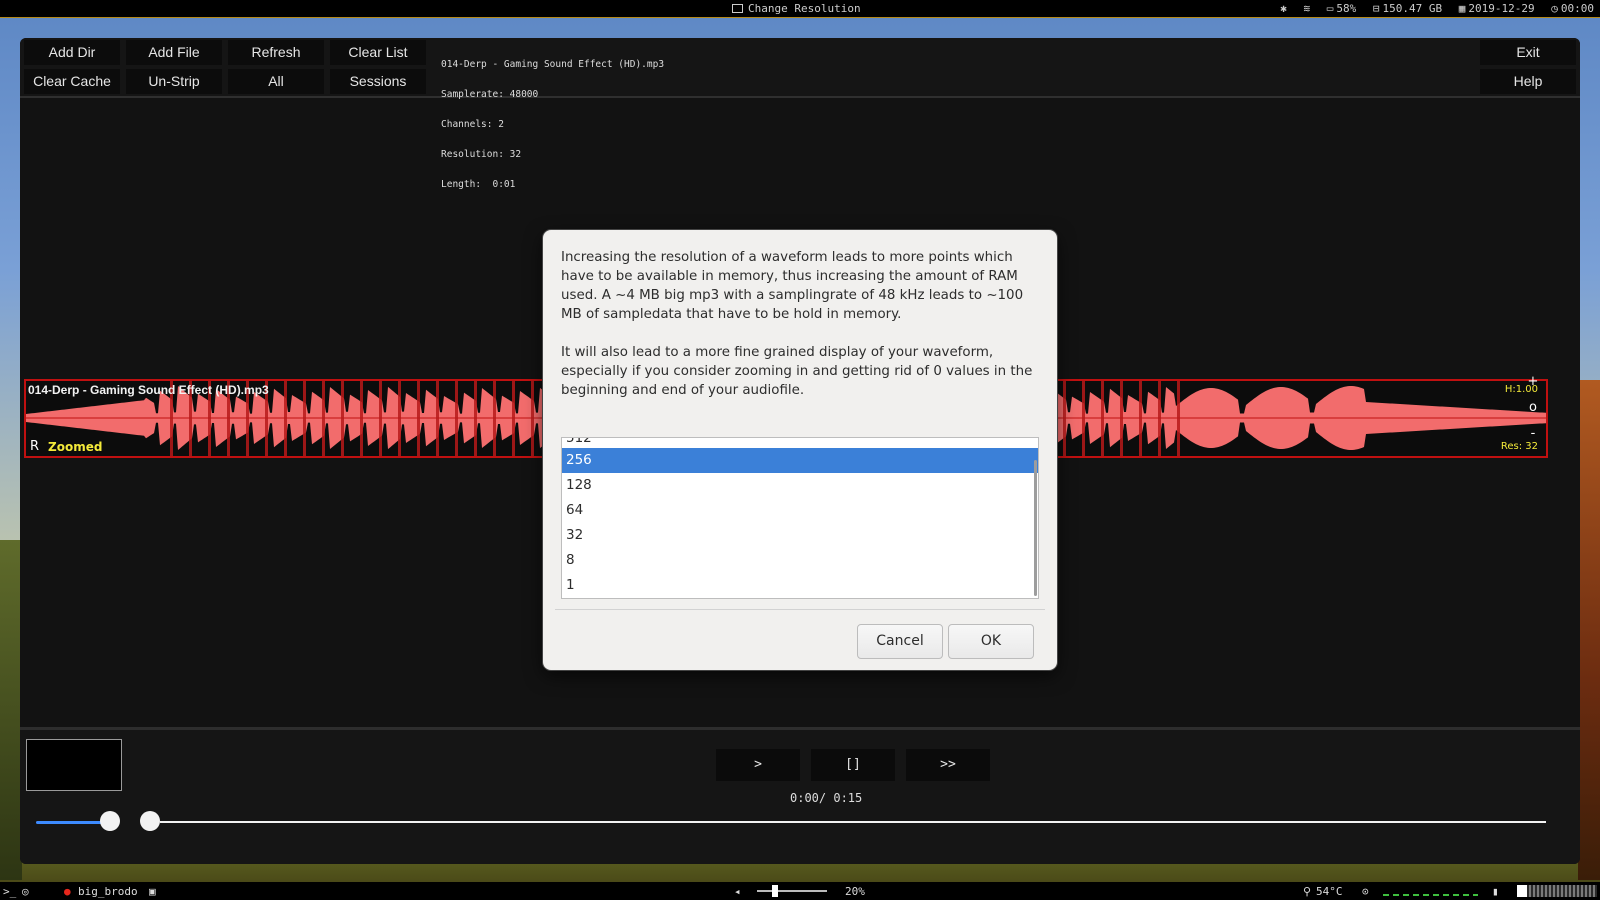 This screenshot has height=900, width=1600. What do you see at coordinates (1430, 895) in the screenshot?
I see `network-graph` at bounding box center [1430, 895].